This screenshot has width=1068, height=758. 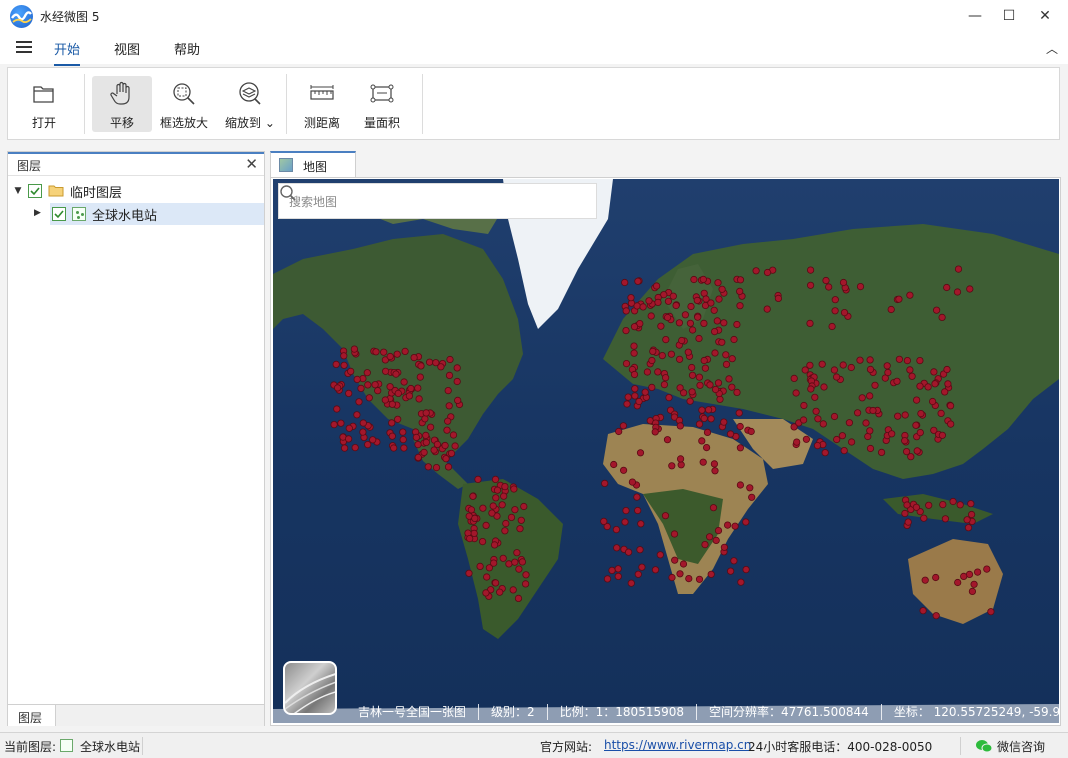 What do you see at coordinates (32, 715) in the screenshot?
I see `layer-panel-tab: 图层` at bounding box center [32, 715].